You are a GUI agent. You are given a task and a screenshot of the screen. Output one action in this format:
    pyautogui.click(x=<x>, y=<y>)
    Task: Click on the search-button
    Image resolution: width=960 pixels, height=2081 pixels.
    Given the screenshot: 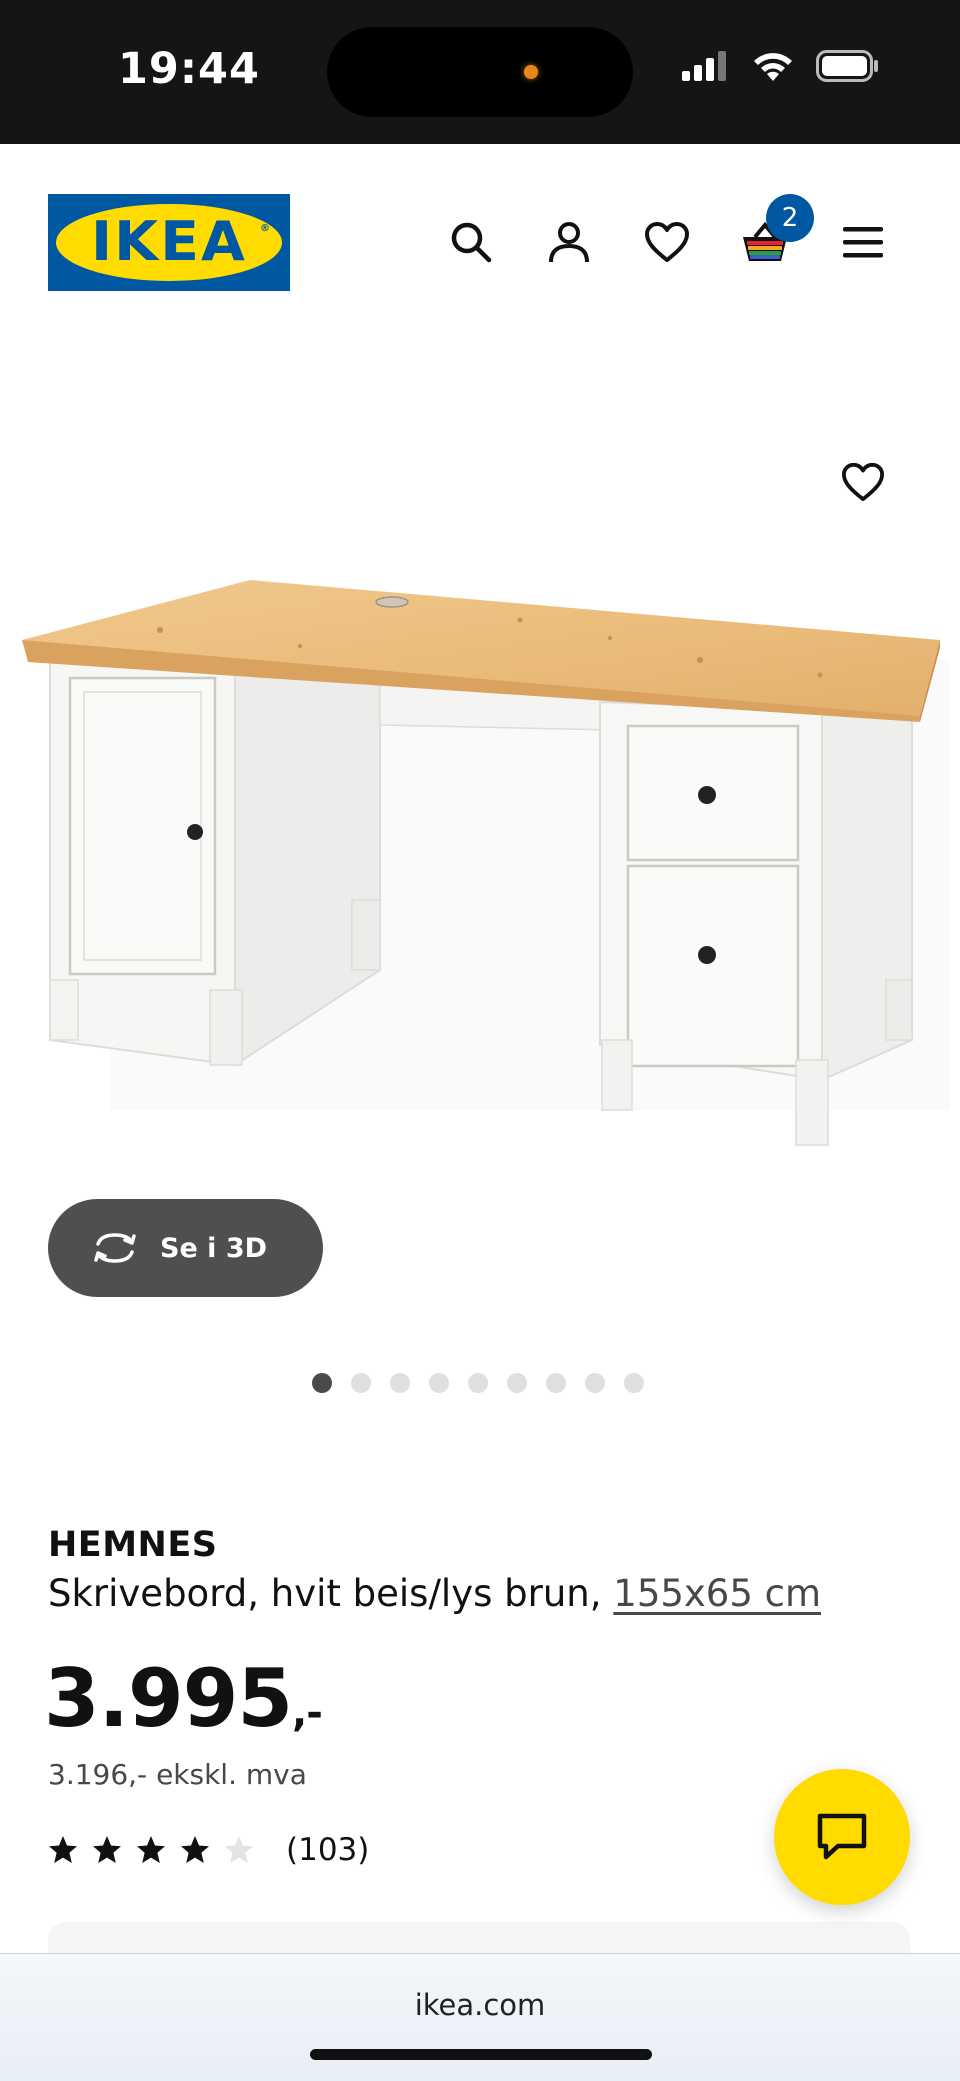 What is the action you would take?
    pyautogui.click(x=471, y=242)
    